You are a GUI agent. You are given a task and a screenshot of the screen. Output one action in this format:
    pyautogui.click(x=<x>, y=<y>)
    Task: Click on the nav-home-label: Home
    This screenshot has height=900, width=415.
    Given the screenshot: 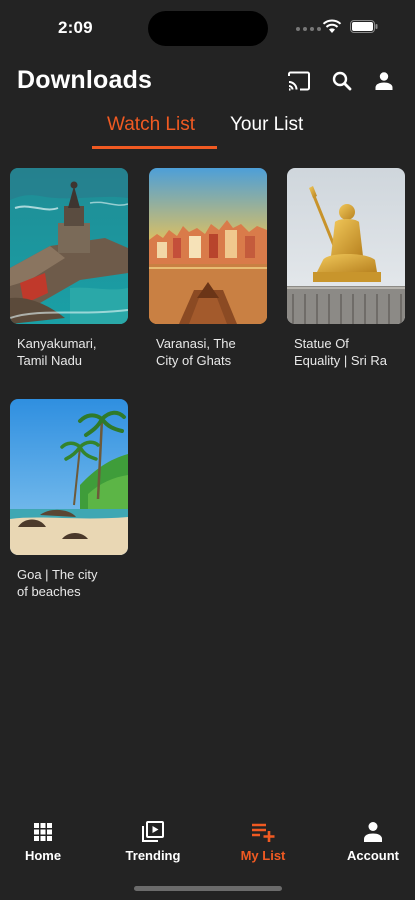 What is the action you would take?
    pyautogui.click(x=43, y=855)
    